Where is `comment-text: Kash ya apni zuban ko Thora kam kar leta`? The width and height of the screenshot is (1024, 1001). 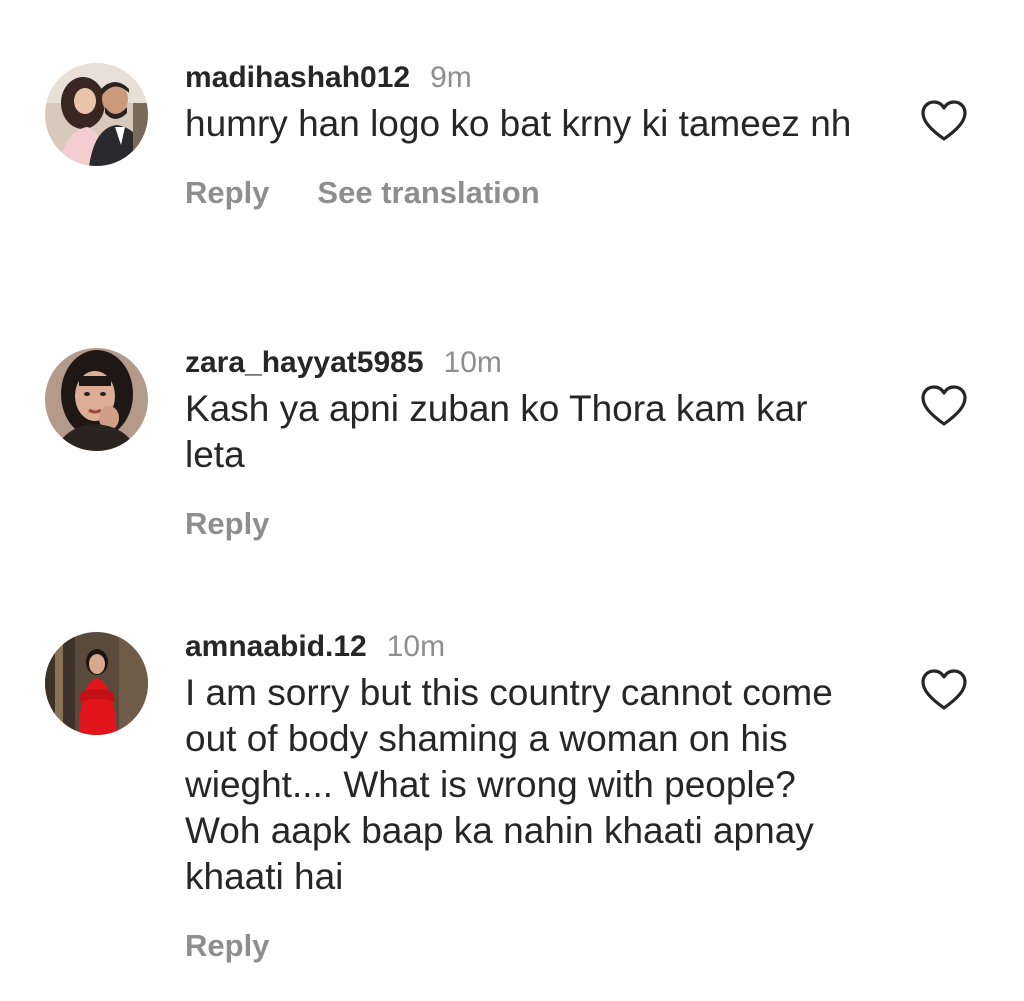
comment-text: Kash ya apni zuban ko Thora kam kar leta is located at coordinates (496, 431).